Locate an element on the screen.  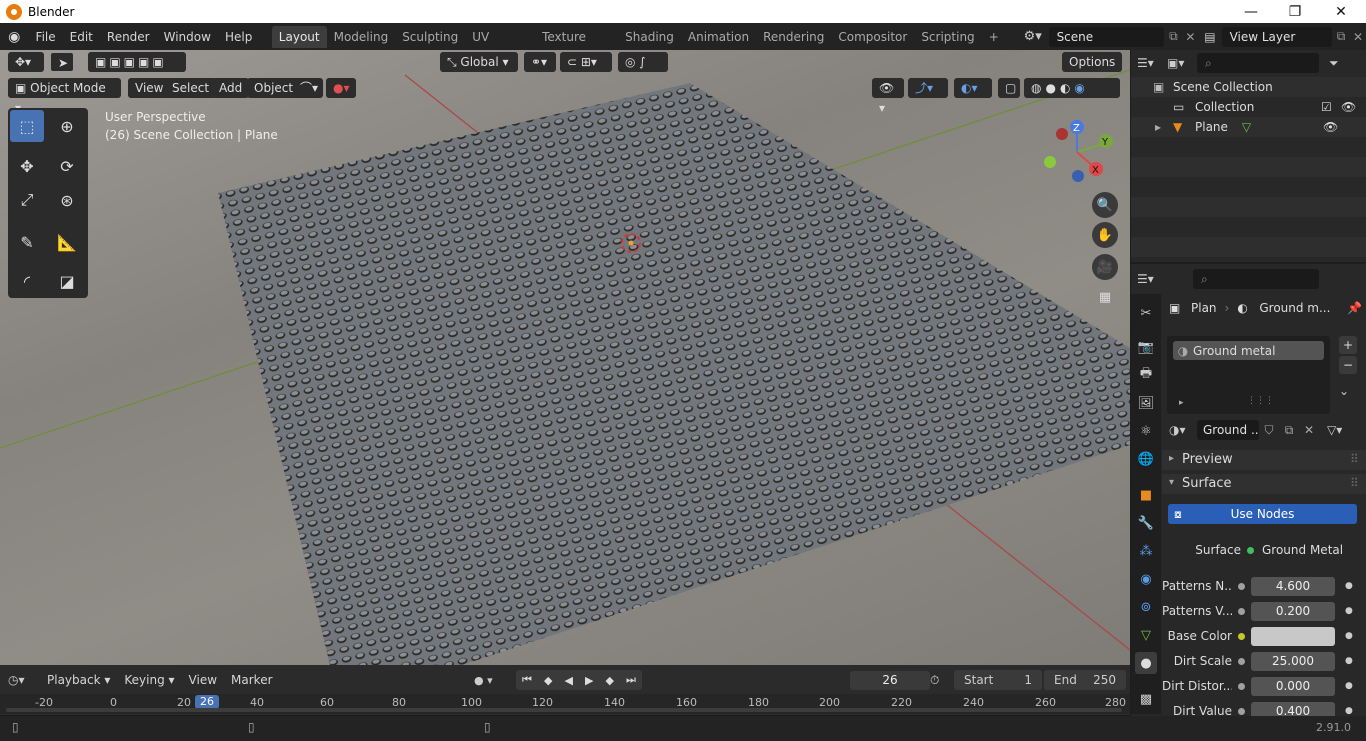
preview-section: ▸ Preview ⠿ is located at coordinates (1264, 460).